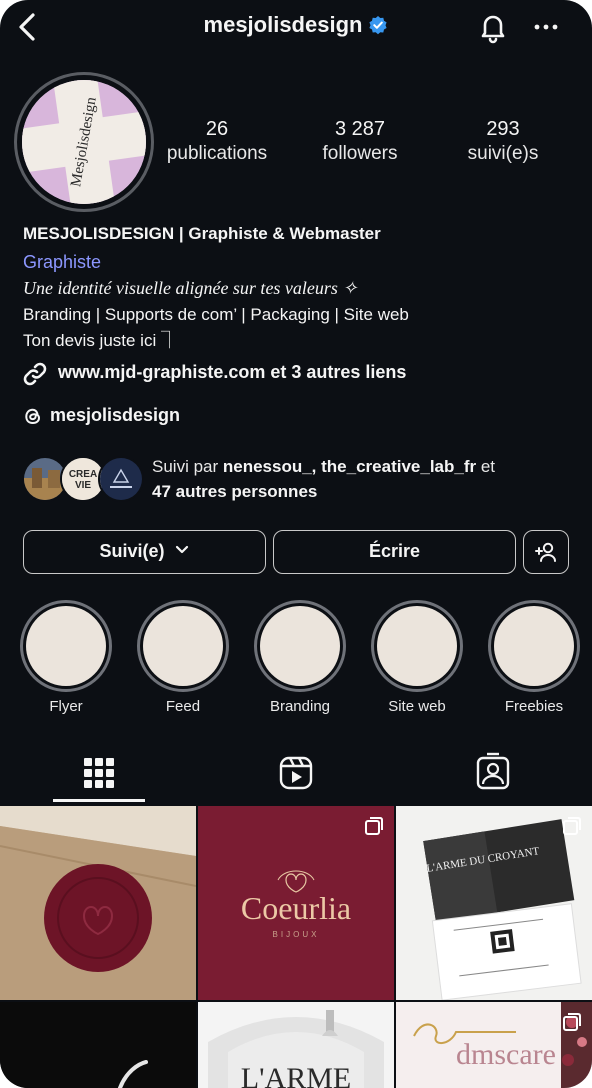 The width and height of the screenshot is (592, 1088). I want to click on post-tile: dmscare, so click(494, 1045).